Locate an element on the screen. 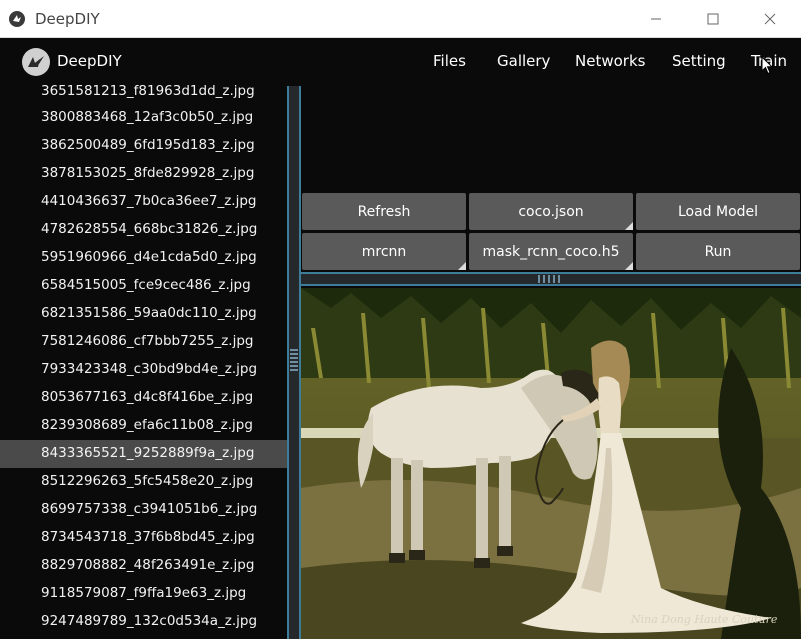 The height and width of the screenshot is (639, 801). refresh-button-label: Refresh is located at coordinates (384, 211).